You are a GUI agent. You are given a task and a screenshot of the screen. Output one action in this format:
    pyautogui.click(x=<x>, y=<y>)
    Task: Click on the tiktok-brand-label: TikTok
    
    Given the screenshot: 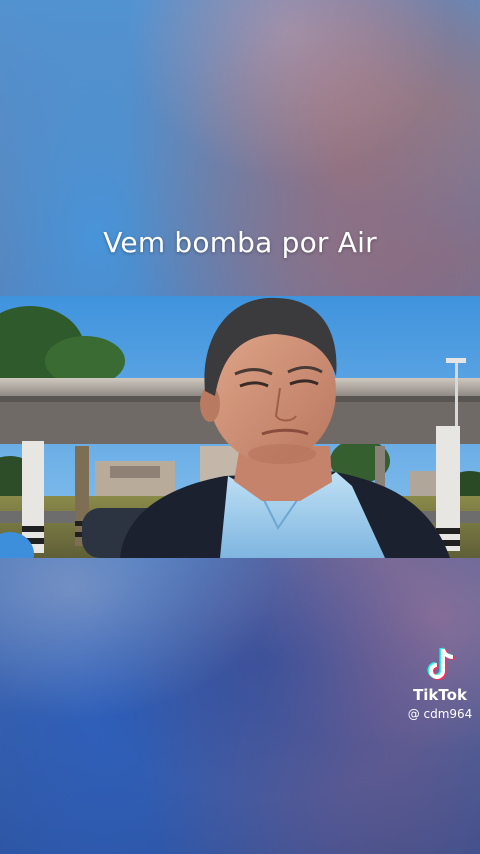 What is the action you would take?
    pyautogui.click(x=440, y=695)
    